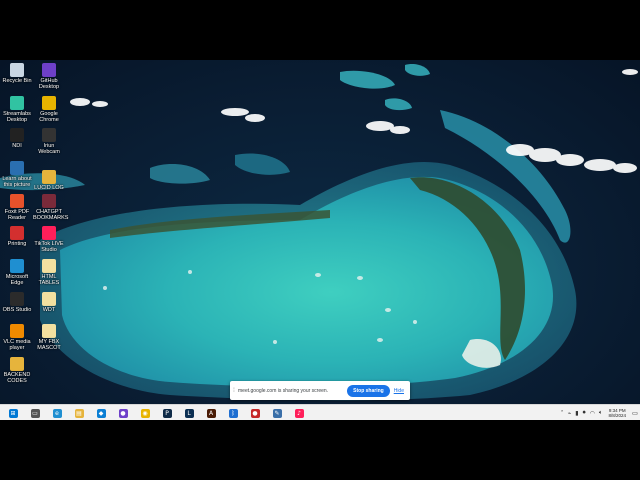 Image resolution: width=640 pixels, height=480 pixels. I want to click on vlc-icon, so click(17, 331).